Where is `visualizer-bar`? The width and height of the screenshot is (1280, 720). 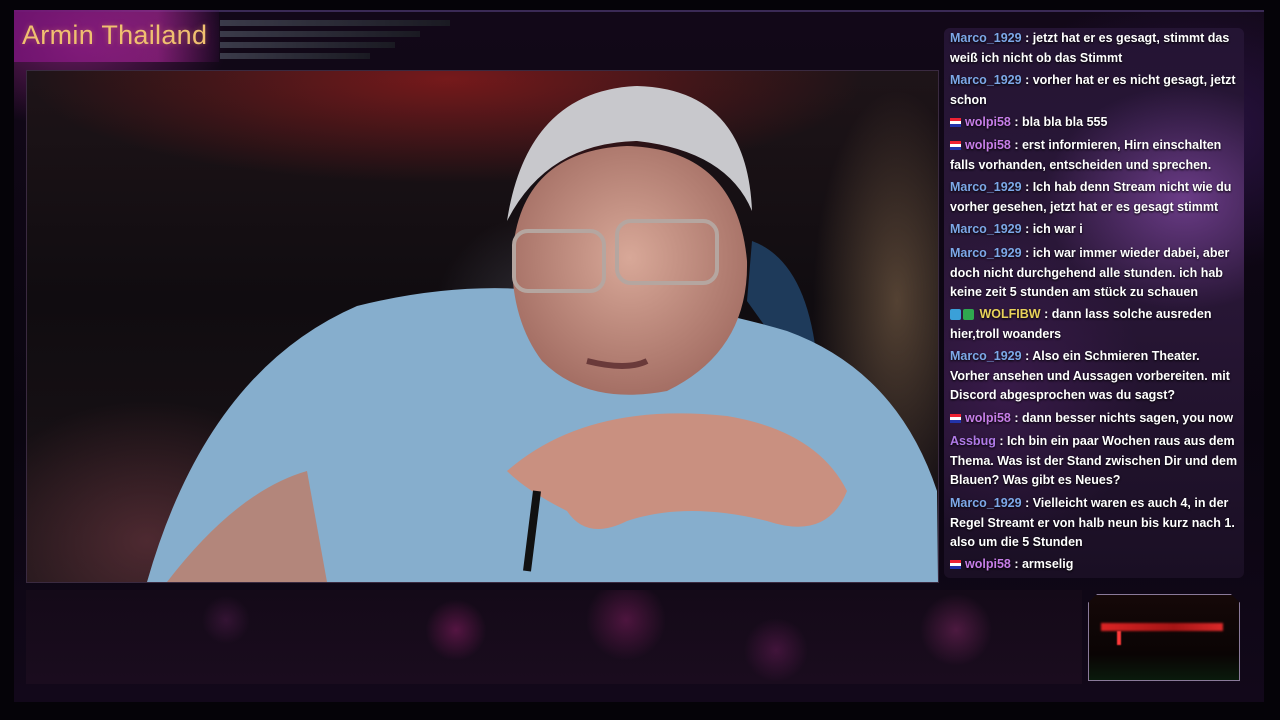
visualizer-bar is located at coordinates (1162, 627).